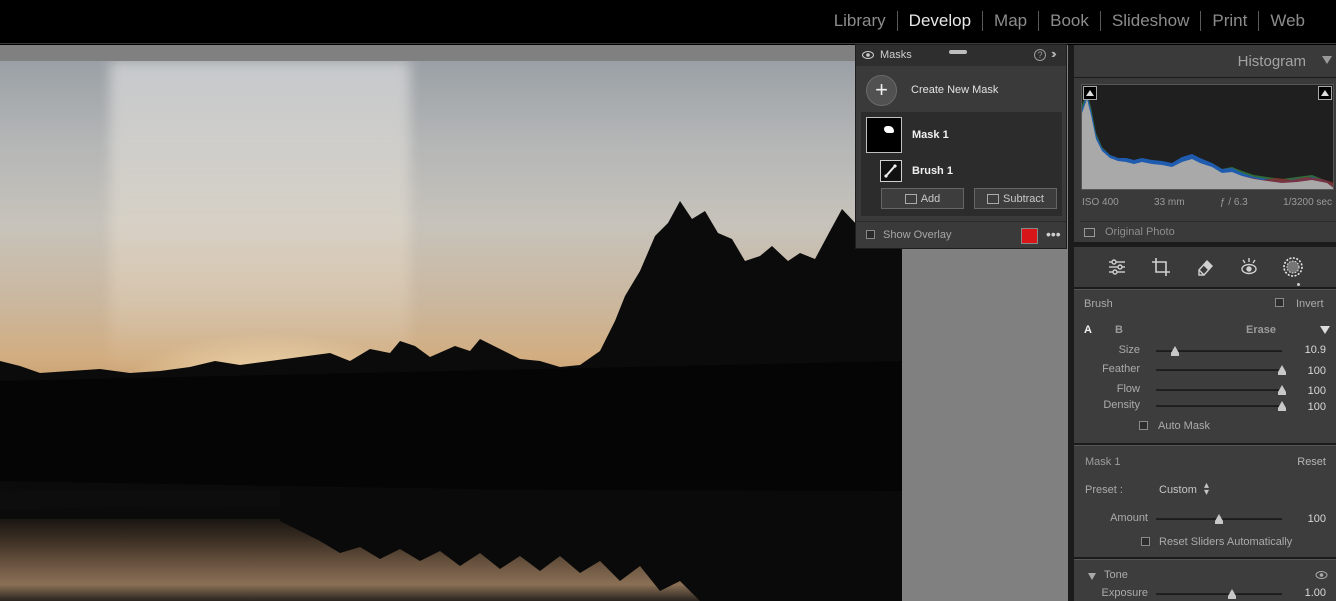 This screenshot has width=1336, height=601. Describe the element at coordinates (1117, 267) in the screenshot. I see `edit-sliders-icon` at that location.